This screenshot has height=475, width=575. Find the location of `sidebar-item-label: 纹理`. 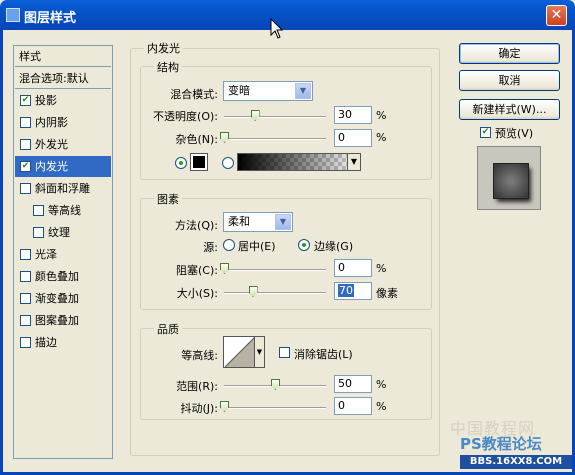

sidebar-item-label: 纹理 is located at coordinates (59, 232).